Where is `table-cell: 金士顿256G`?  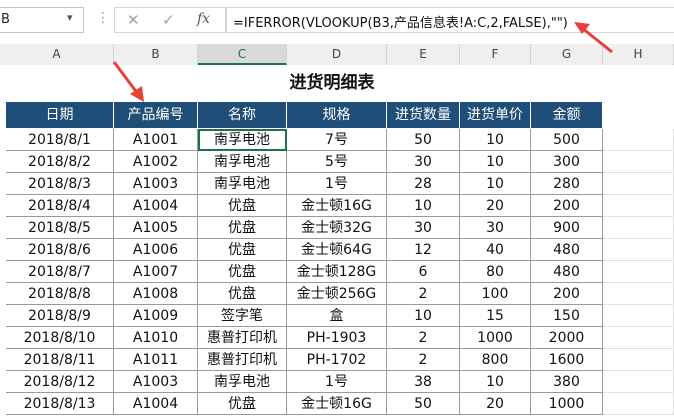 table-cell: 金士顿256G is located at coordinates (337, 294).